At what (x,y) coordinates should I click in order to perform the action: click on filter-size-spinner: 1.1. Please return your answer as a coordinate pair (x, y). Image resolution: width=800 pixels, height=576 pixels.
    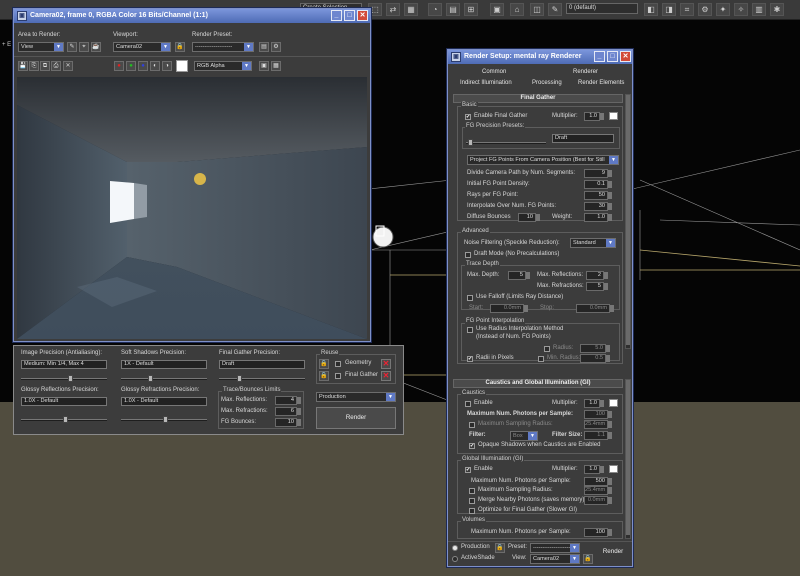
    Looking at the image, I should click on (598, 435).